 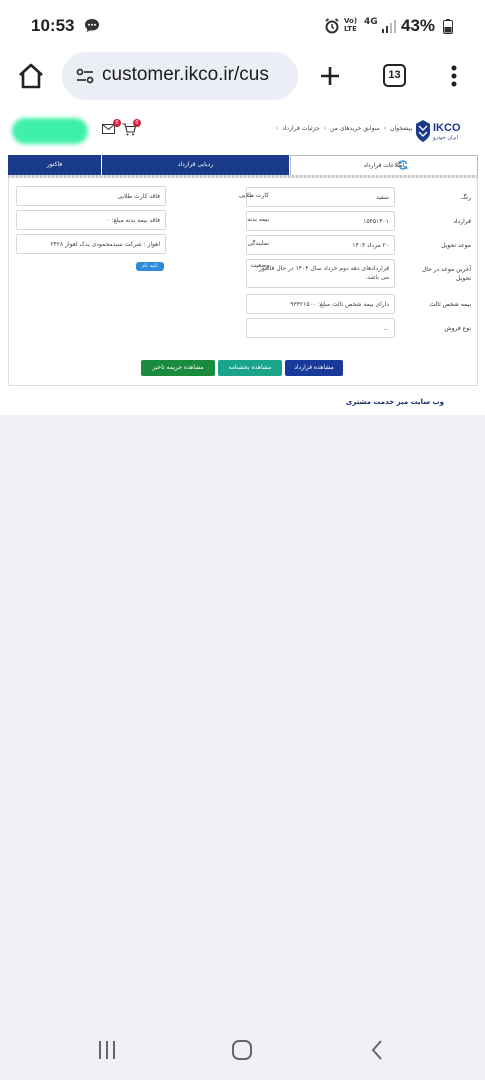 I want to click on agency-field: اهواز : شرکت سیدمحمودی یدک اهواز ۲۴۲۸, so click(x=91, y=244).